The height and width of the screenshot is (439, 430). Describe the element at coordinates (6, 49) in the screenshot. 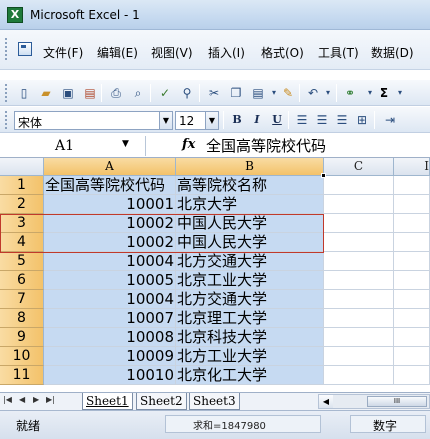

I see `menubar-grip` at that location.